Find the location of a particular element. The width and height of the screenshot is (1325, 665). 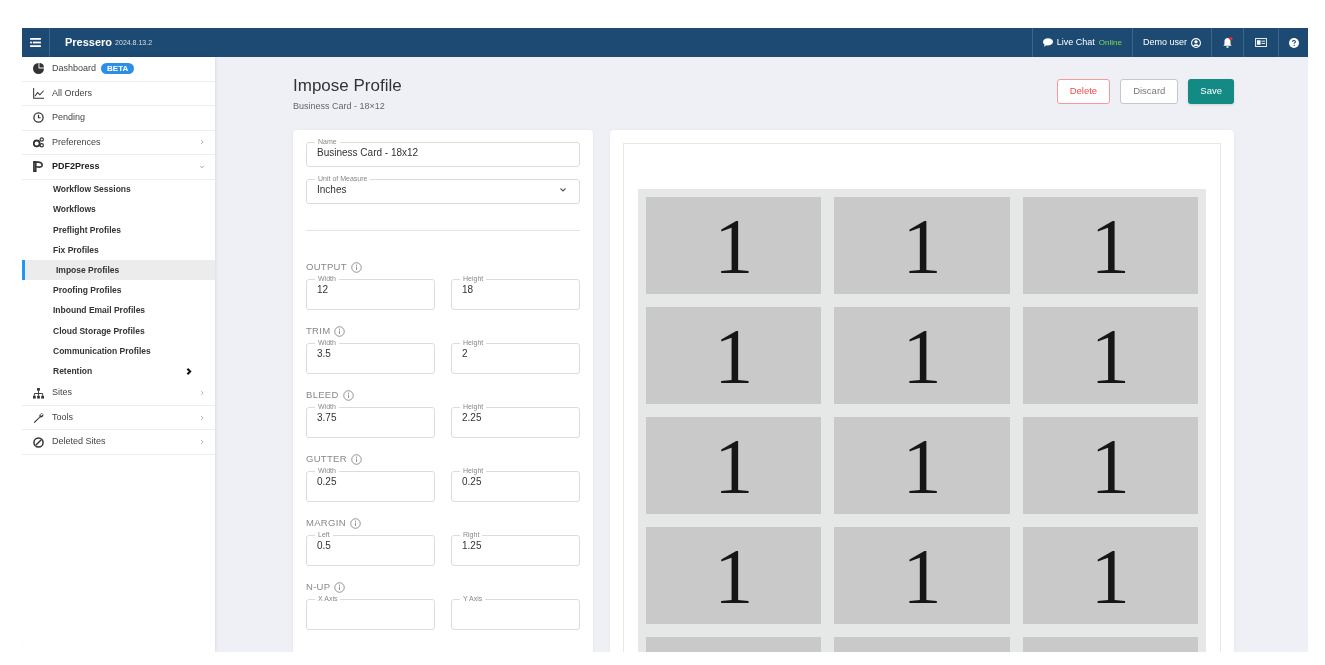

sidebar-item: Deleted Sites is located at coordinates (118, 442).